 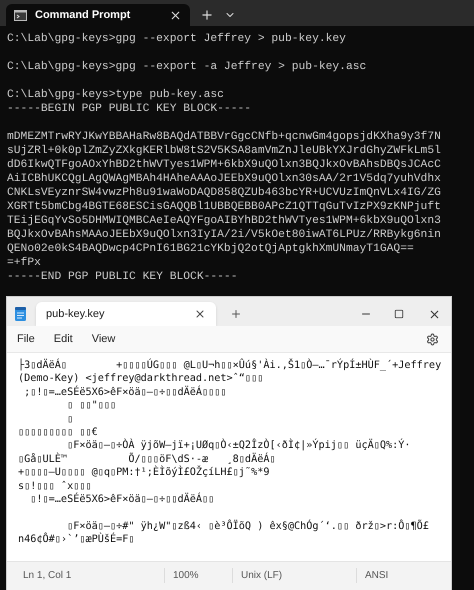 I want to click on status-text: Unix (LF), so click(x=261, y=575).